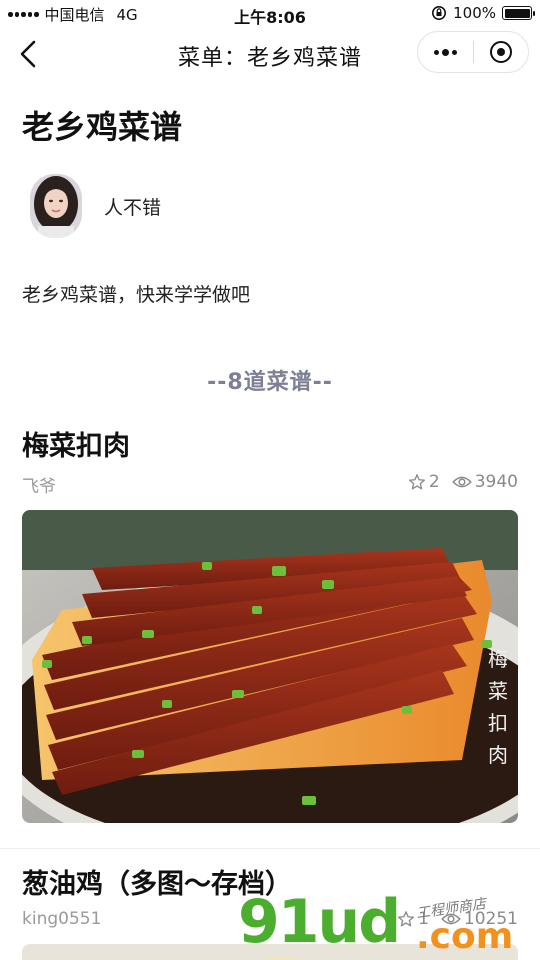 This screenshot has width=540, height=960. What do you see at coordinates (136, 295) in the screenshot?
I see `menu-description: 老乡鸡菜谱，快来学学做吧` at bounding box center [136, 295].